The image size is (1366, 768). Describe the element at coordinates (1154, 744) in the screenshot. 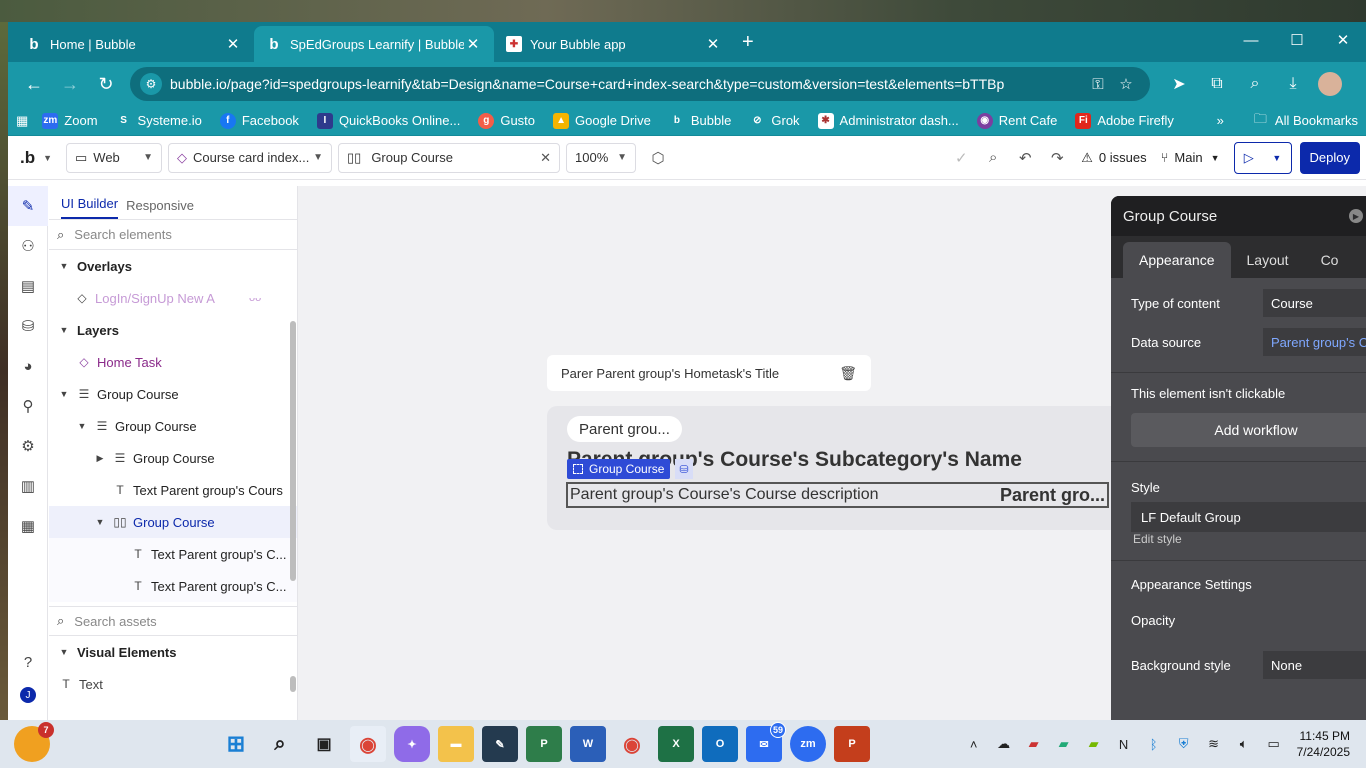

I see `bluetooth-icon: ᛒ` at that location.